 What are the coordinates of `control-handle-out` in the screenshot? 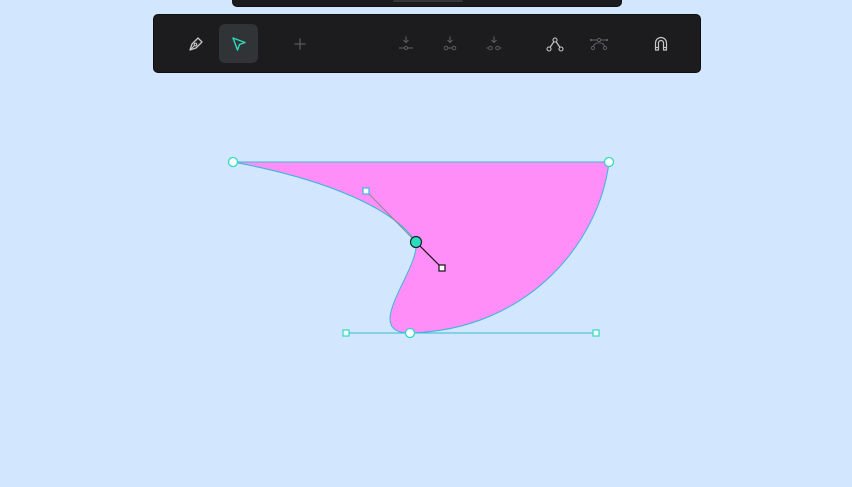 It's located at (442, 268).